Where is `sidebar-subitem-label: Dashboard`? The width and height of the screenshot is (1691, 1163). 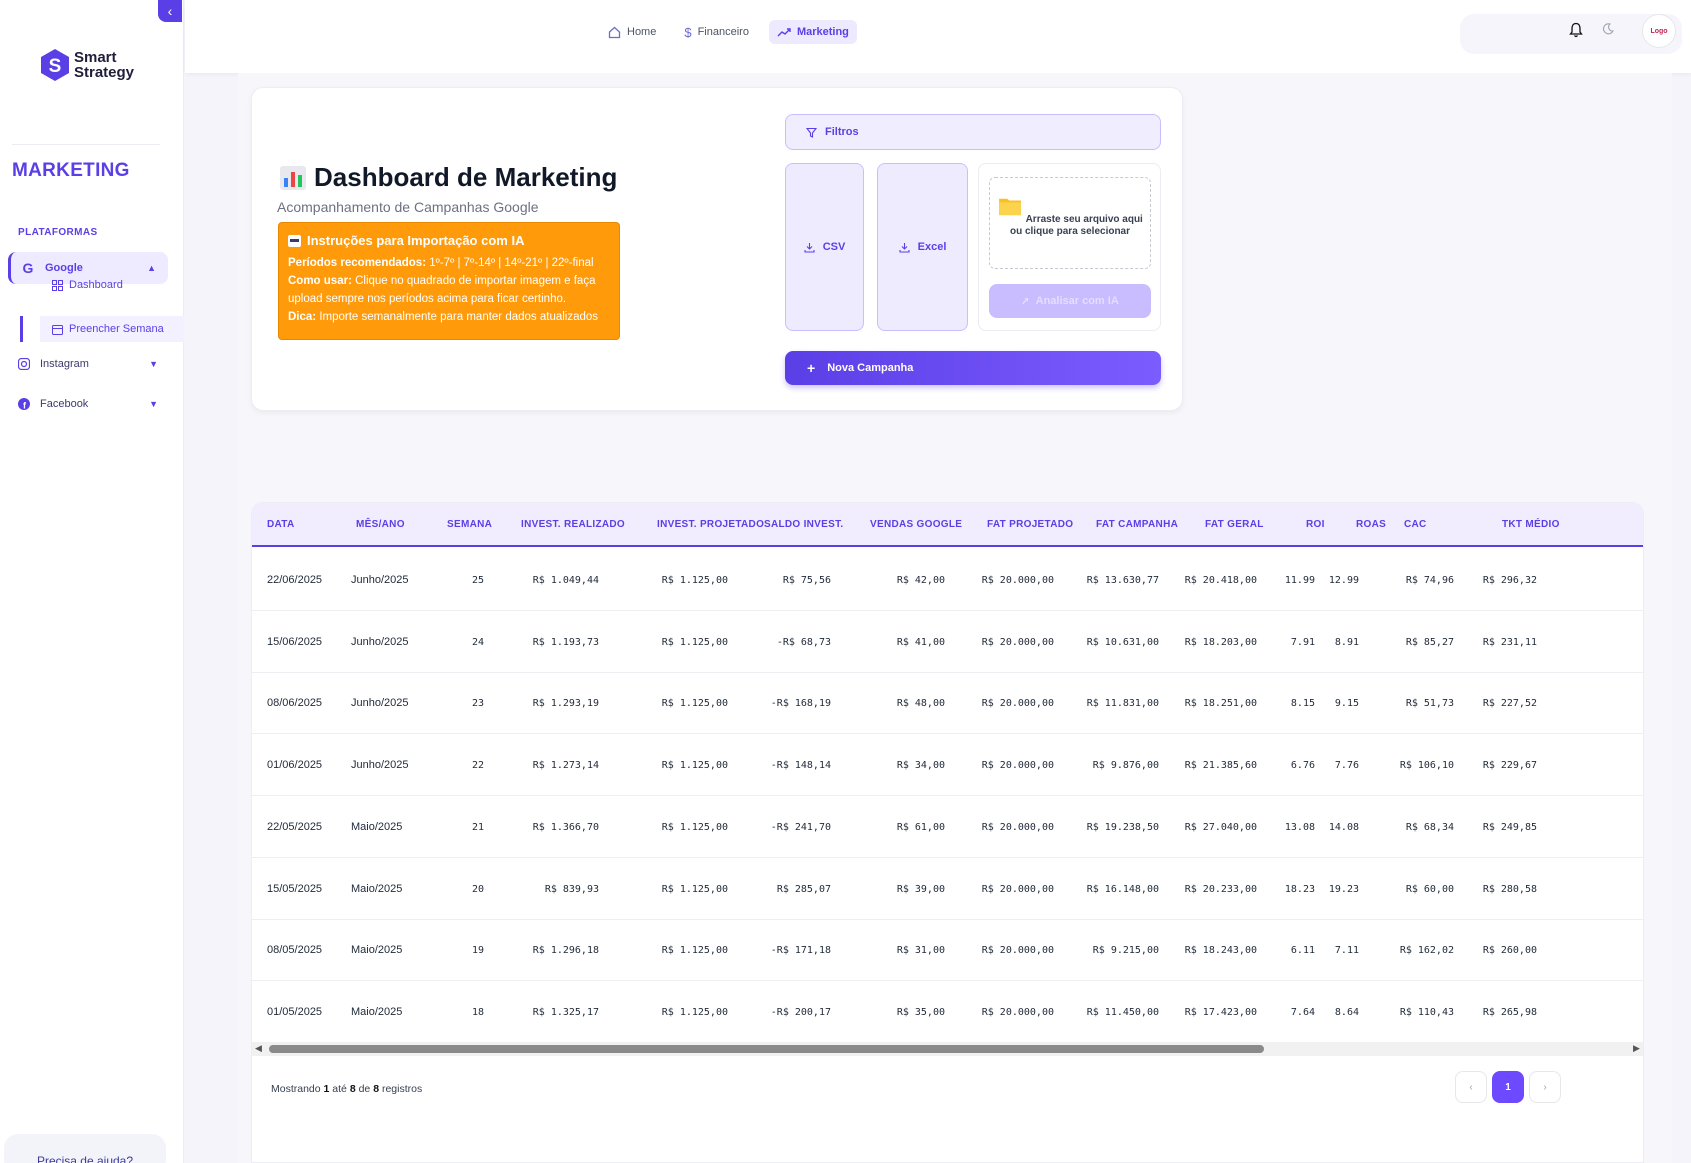 sidebar-subitem-label: Dashboard is located at coordinates (96, 285).